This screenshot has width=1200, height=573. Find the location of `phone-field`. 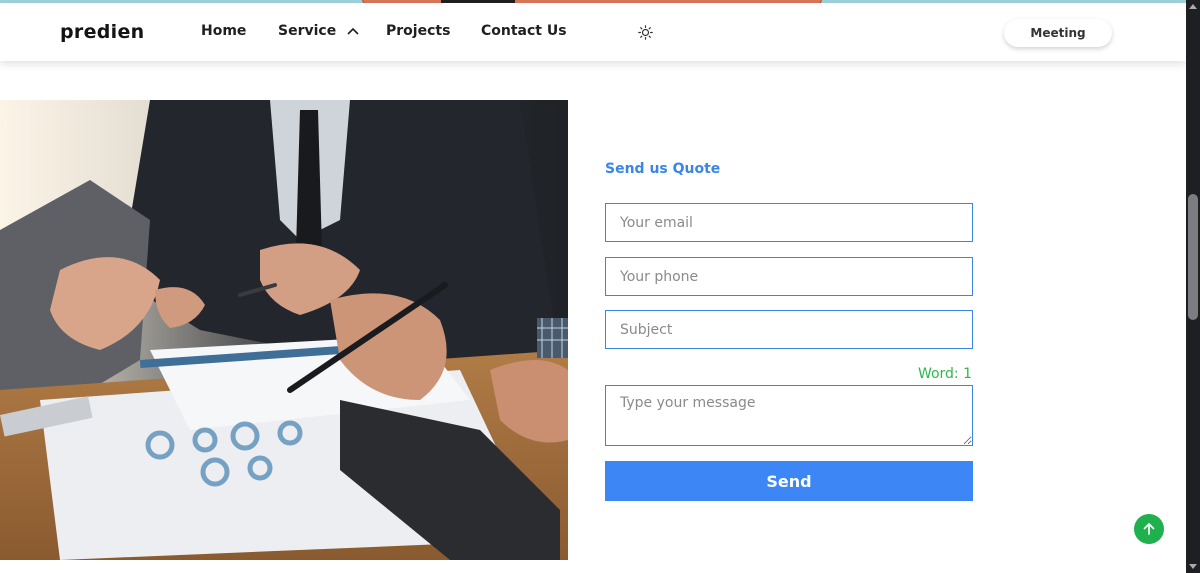

phone-field is located at coordinates (789, 276).